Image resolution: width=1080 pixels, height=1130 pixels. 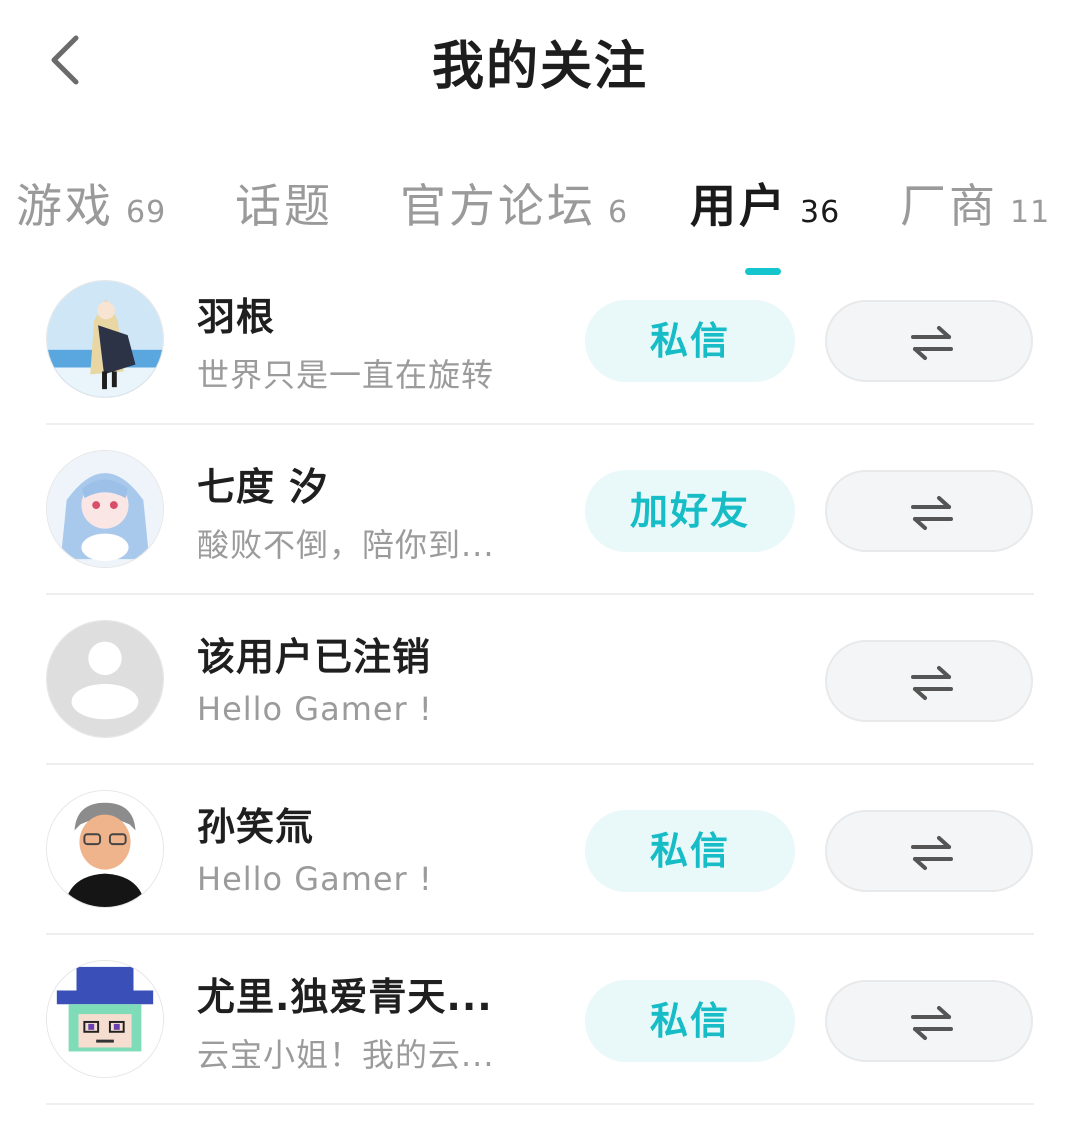 I want to click on tab-users: 用户 36, so click(x=765, y=210).